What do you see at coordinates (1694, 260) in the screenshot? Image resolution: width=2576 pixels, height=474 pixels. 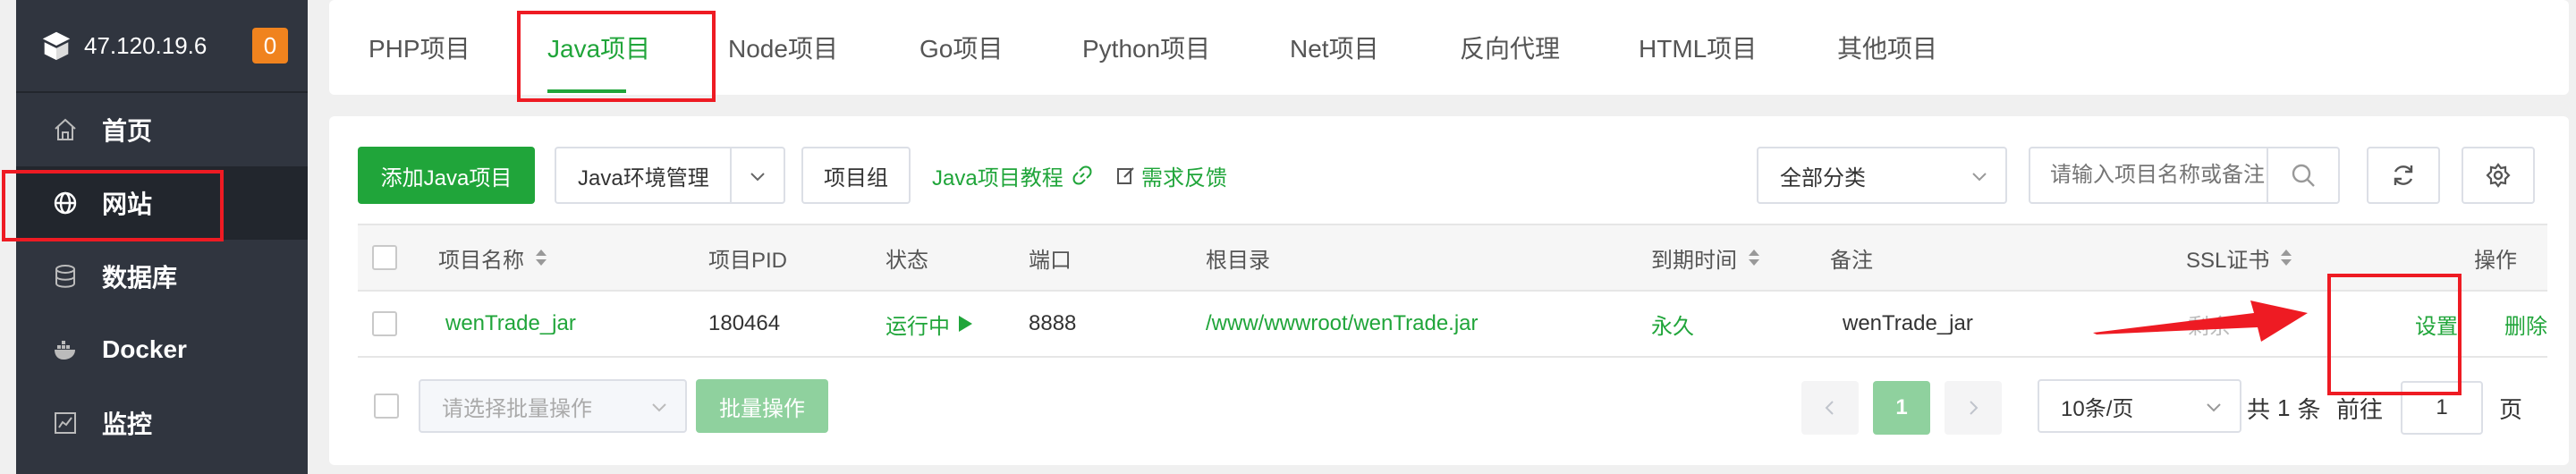 I see `column-header-label: 到期时间` at bounding box center [1694, 260].